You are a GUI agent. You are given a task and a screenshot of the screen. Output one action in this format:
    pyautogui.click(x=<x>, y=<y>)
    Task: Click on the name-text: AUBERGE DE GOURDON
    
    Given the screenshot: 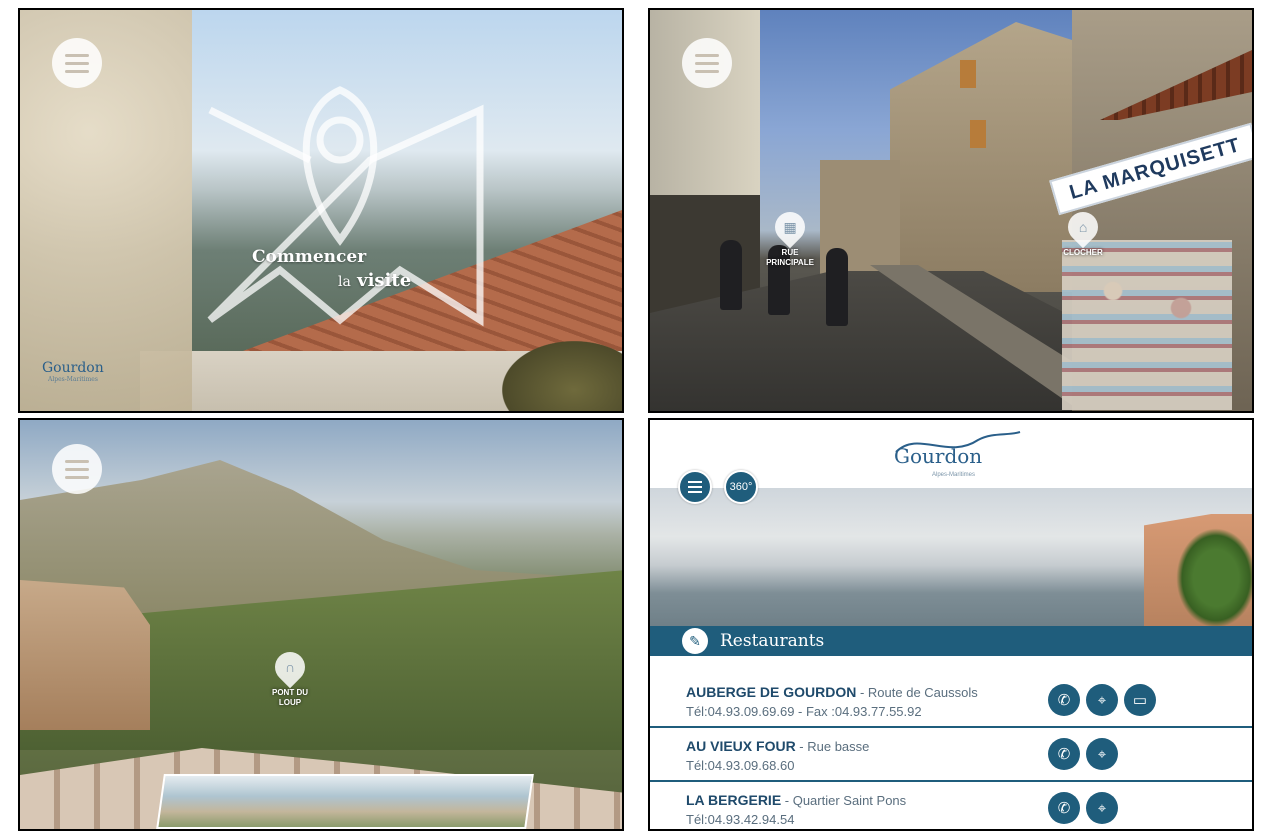 What is the action you would take?
    pyautogui.click(x=771, y=692)
    